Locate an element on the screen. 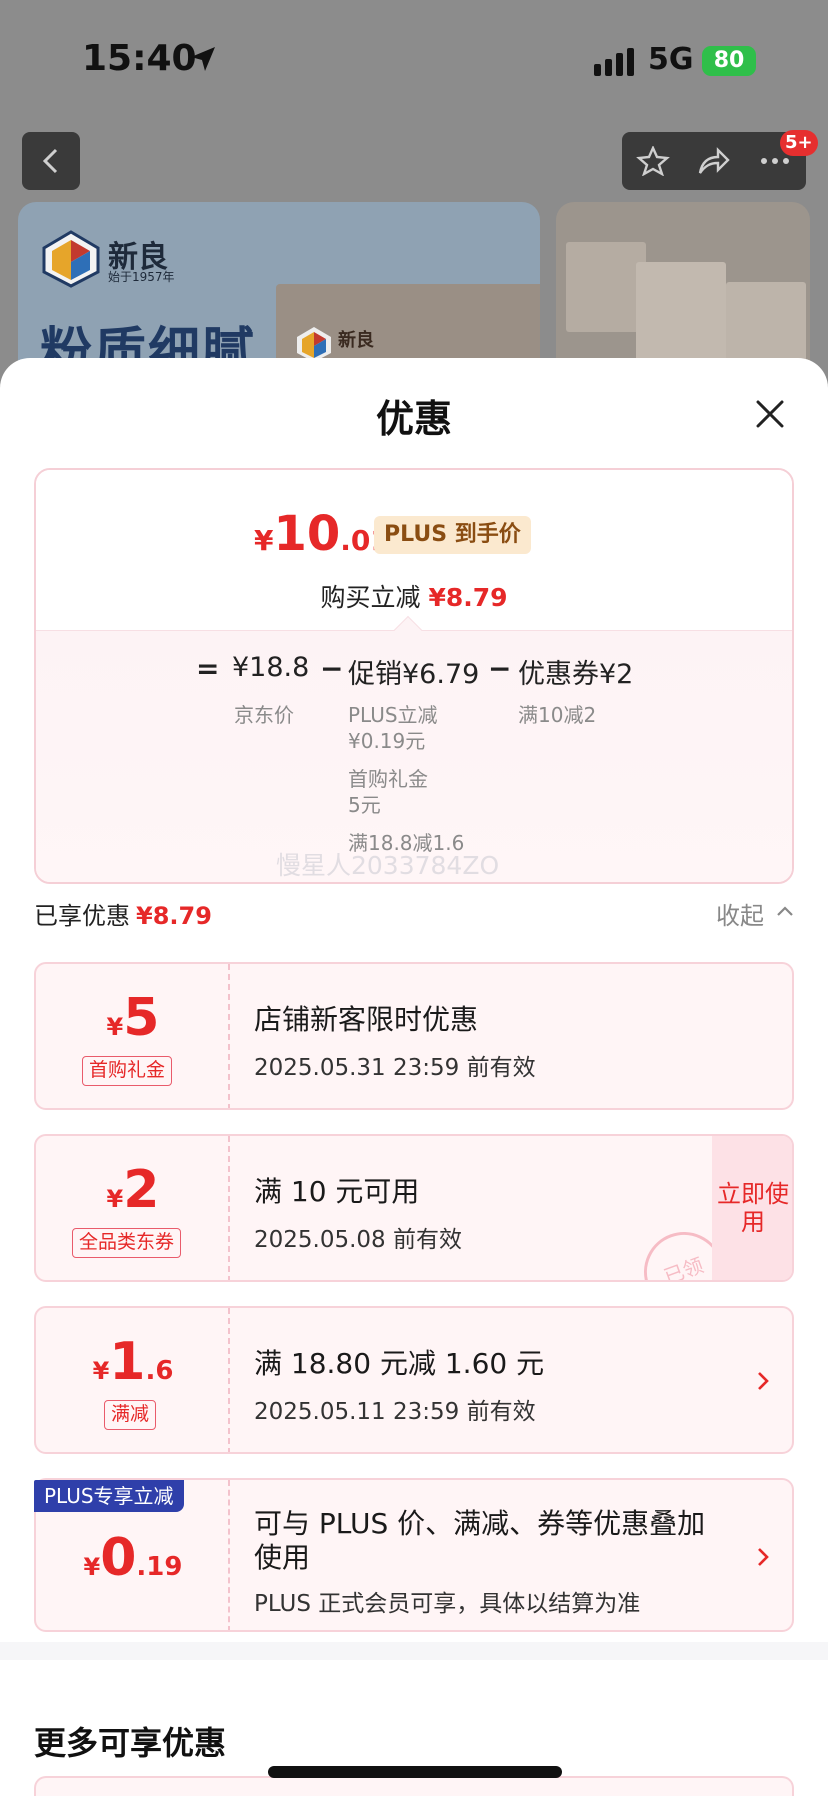  coupon-amount: ¥0.19 is located at coordinates (133, 1558).